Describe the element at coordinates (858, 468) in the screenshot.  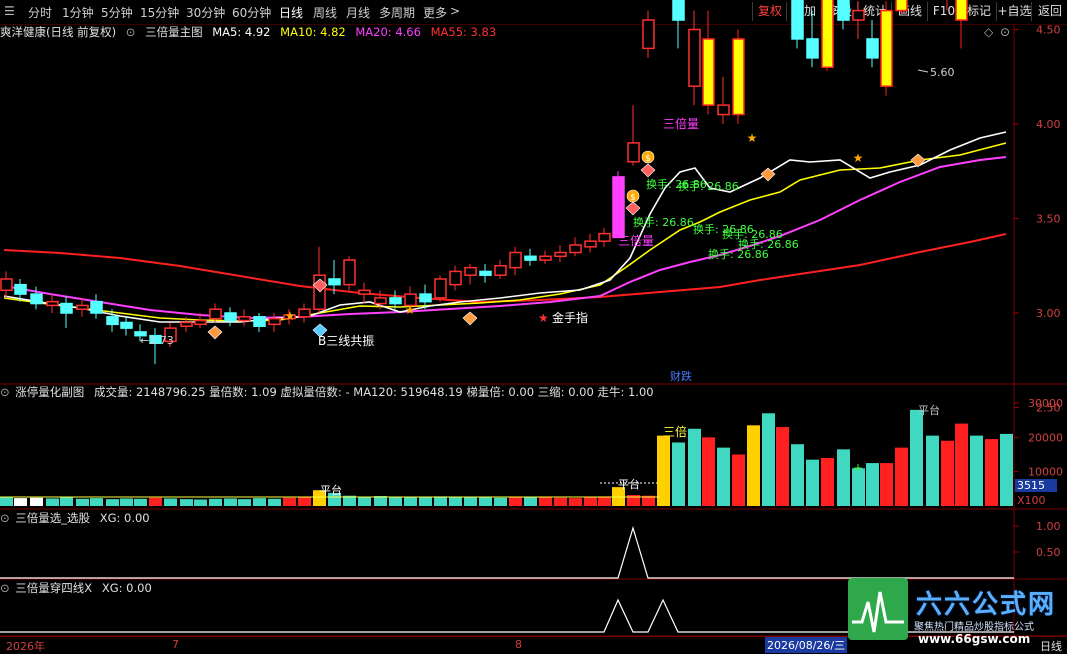
I see `vol-plus-marker: +` at that location.